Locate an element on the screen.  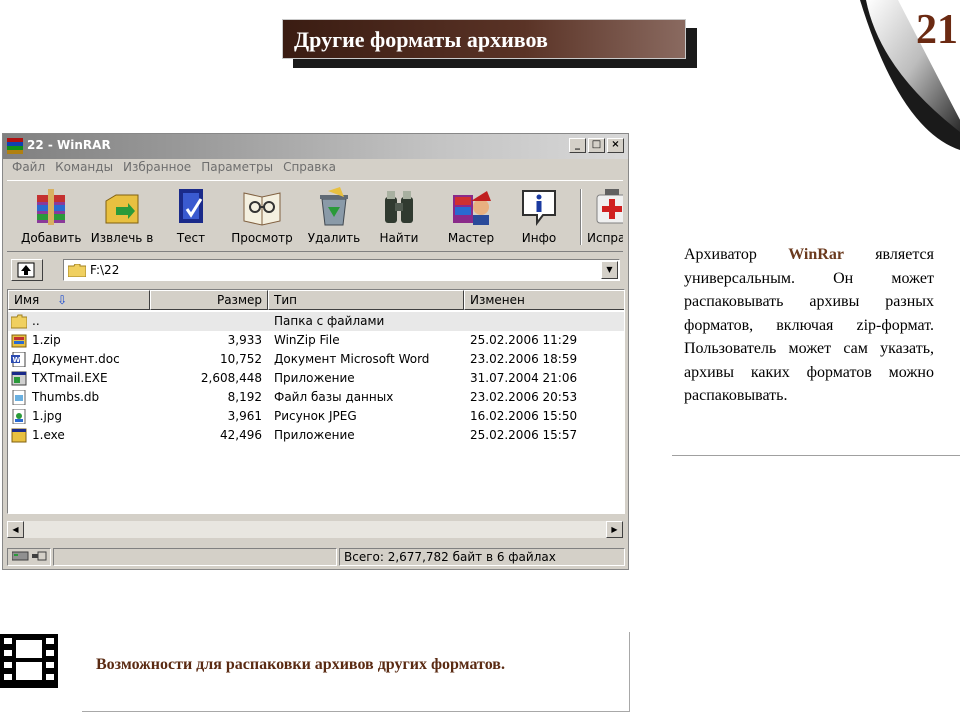
delete-label: Удалить is located at coordinates (334, 238).